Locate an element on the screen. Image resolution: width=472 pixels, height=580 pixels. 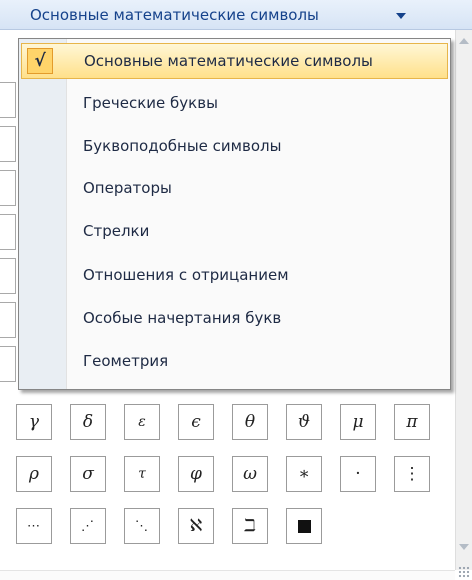
gallery-footer is located at coordinates (227, 575).